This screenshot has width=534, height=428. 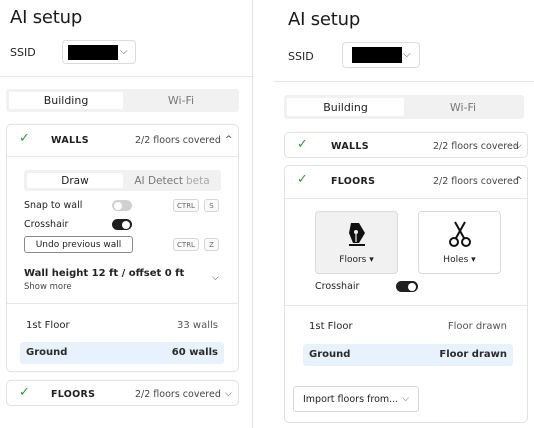 What do you see at coordinates (48, 287) in the screenshot?
I see `show-more-link: Show more` at bounding box center [48, 287].